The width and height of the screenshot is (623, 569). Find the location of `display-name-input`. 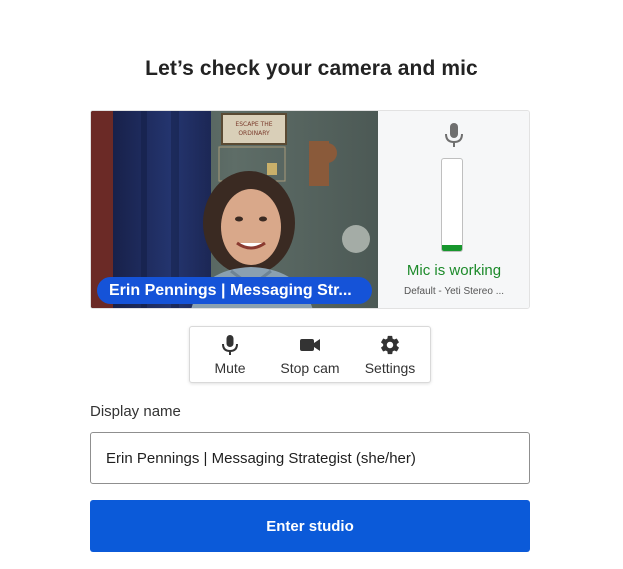

display-name-input is located at coordinates (310, 458).